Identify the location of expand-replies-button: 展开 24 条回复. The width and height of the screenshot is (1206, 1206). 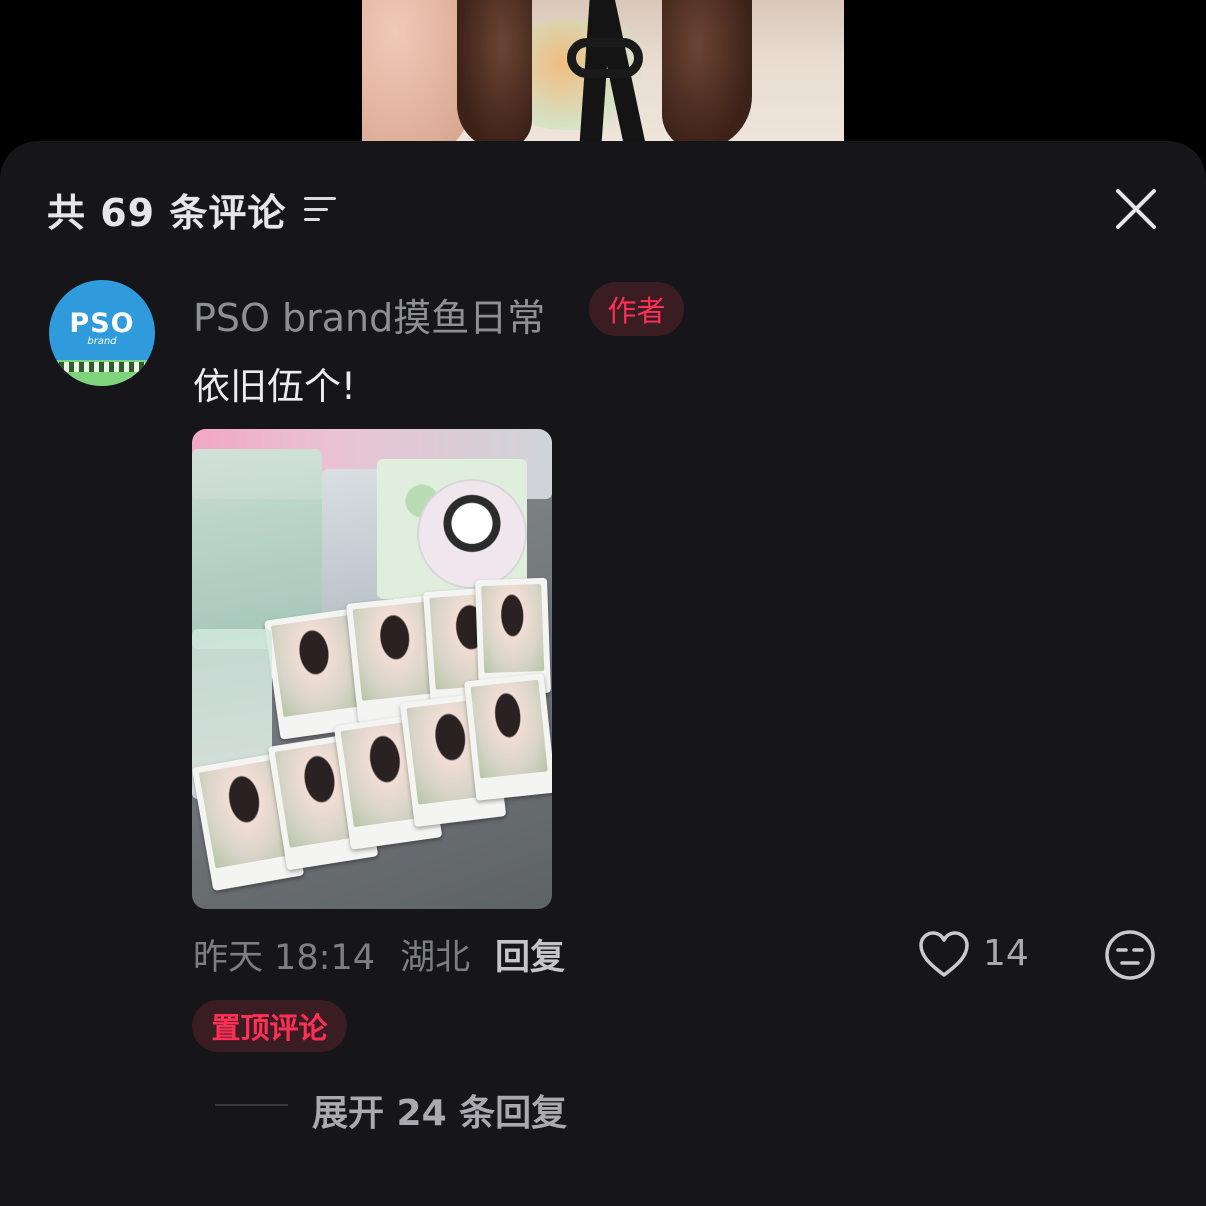
(439, 1110).